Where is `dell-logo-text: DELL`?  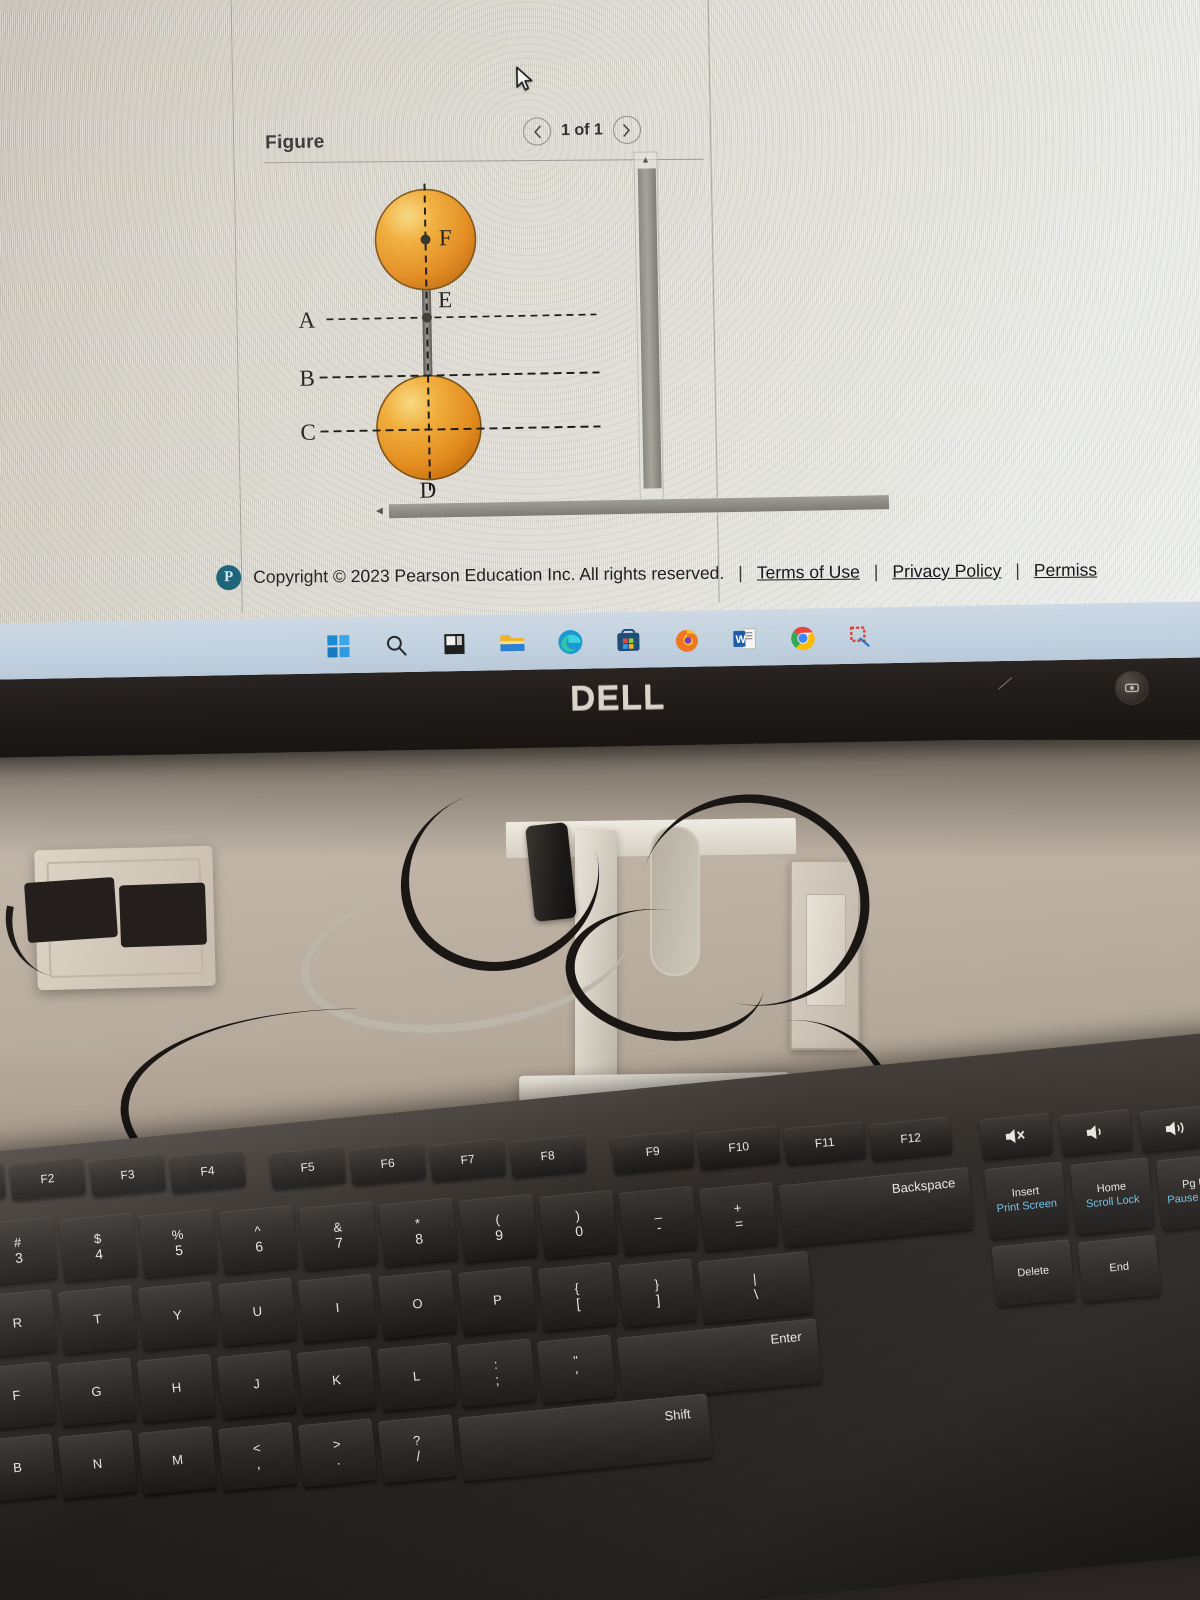
dell-logo-text: DELL is located at coordinates (617, 698).